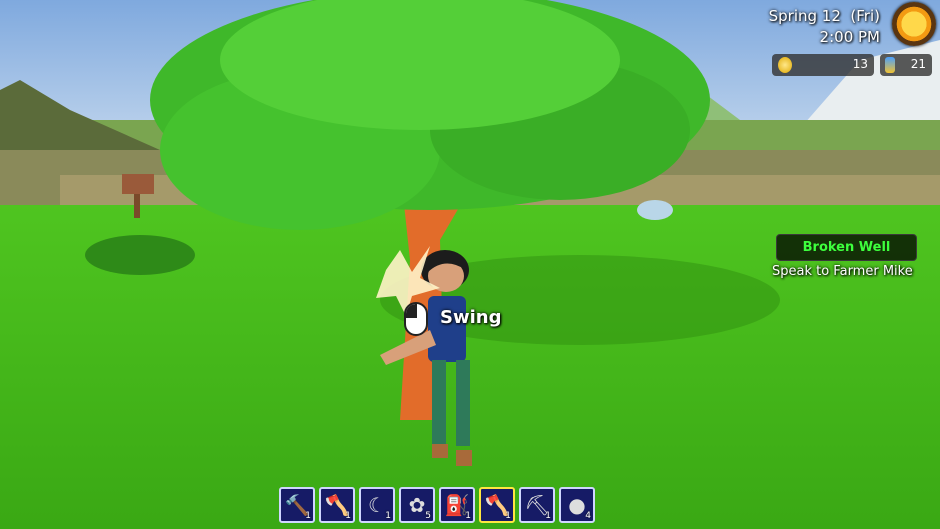  What do you see at coordinates (428, 516) in the screenshot?
I see `hotbar-slot-quantity: 5` at bounding box center [428, 516].